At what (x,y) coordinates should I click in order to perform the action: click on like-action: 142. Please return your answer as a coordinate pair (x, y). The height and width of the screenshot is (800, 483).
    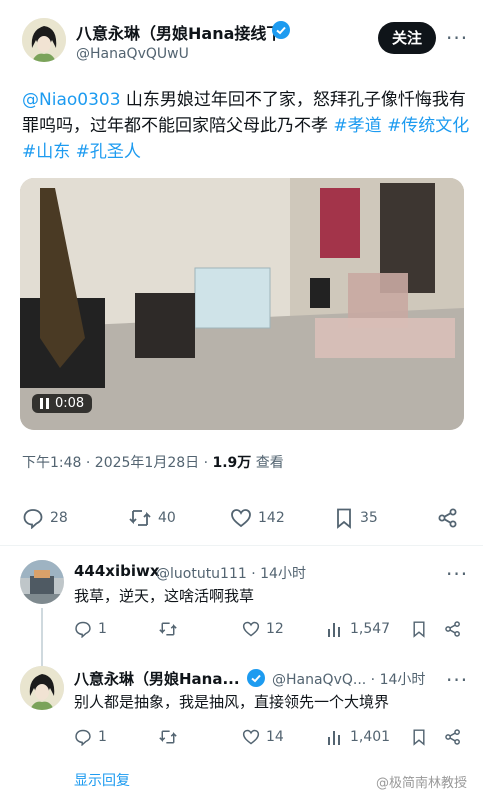
    Looking at the image, I should click on (257, 518).